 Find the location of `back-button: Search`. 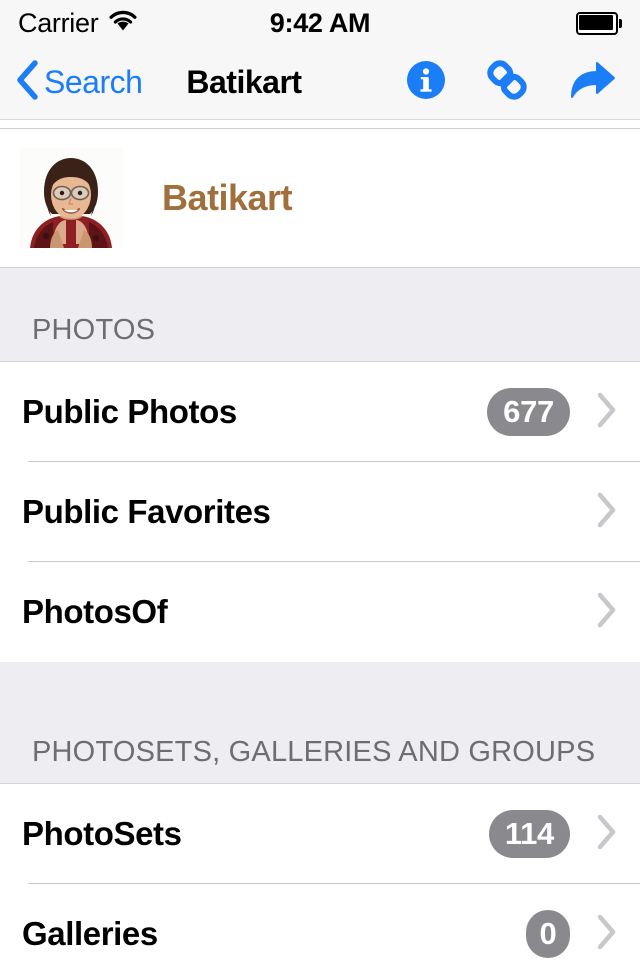

back-button: Search is located at coordinates (78, 82).